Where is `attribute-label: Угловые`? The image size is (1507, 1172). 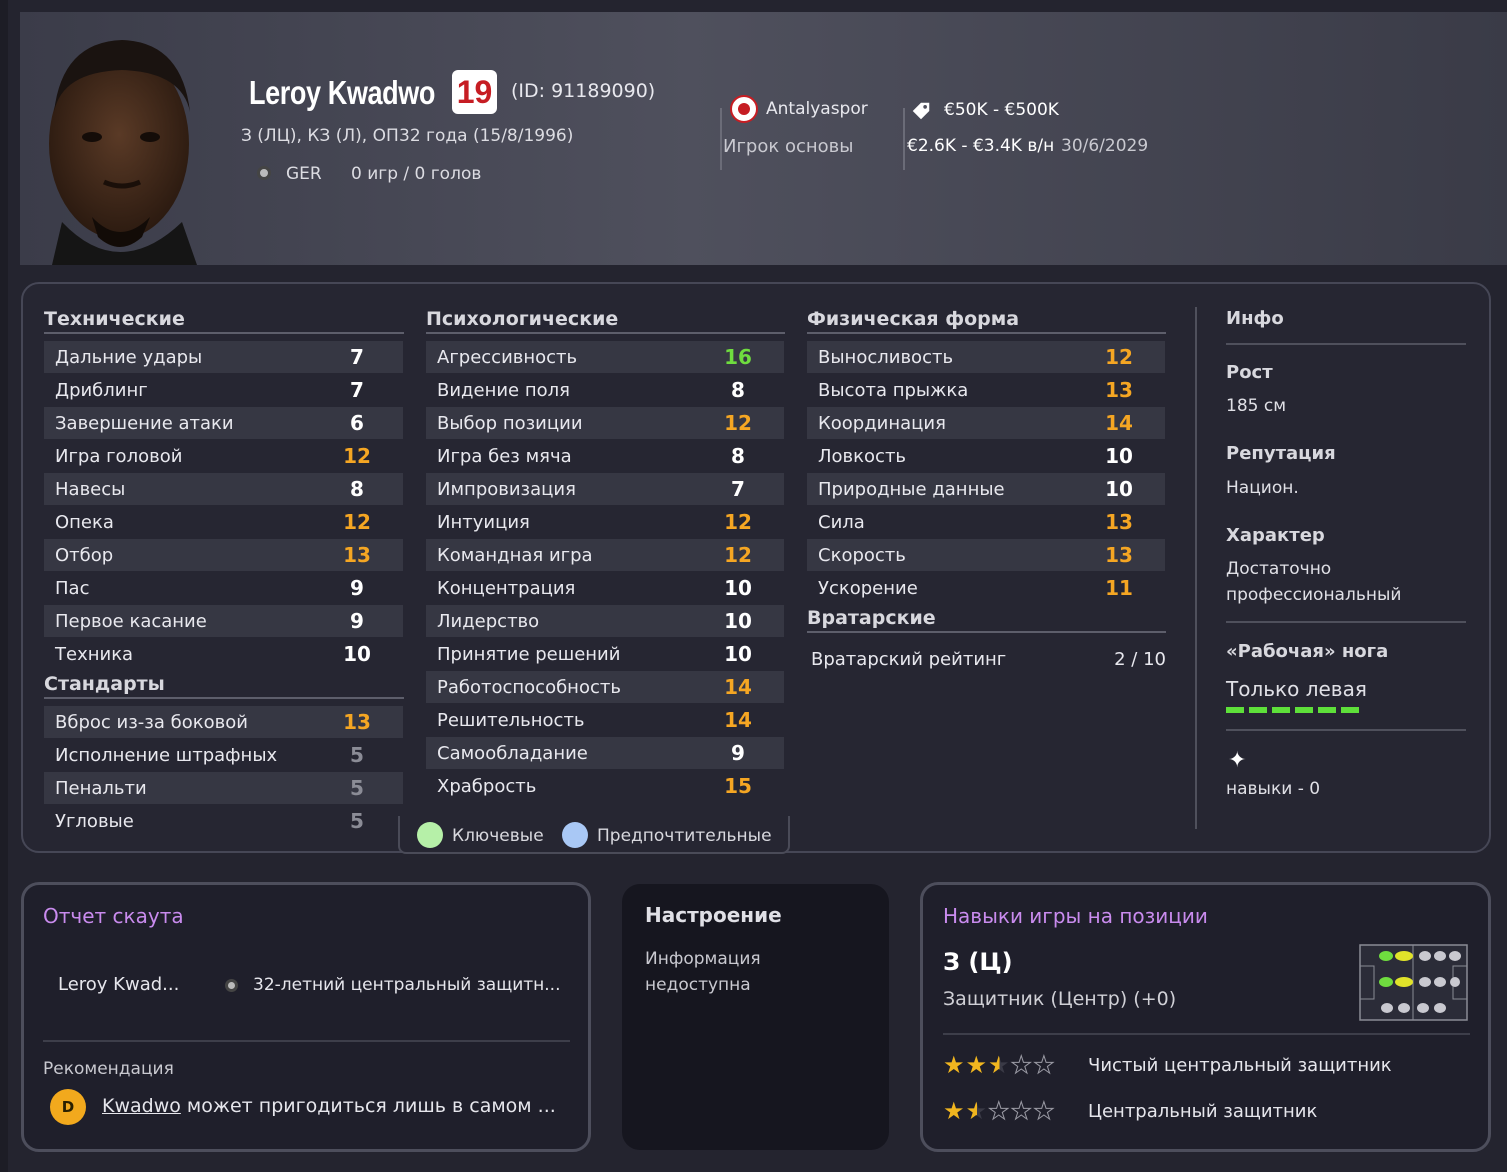 attribute-label: Угловые is located at coordinates (94, 821).